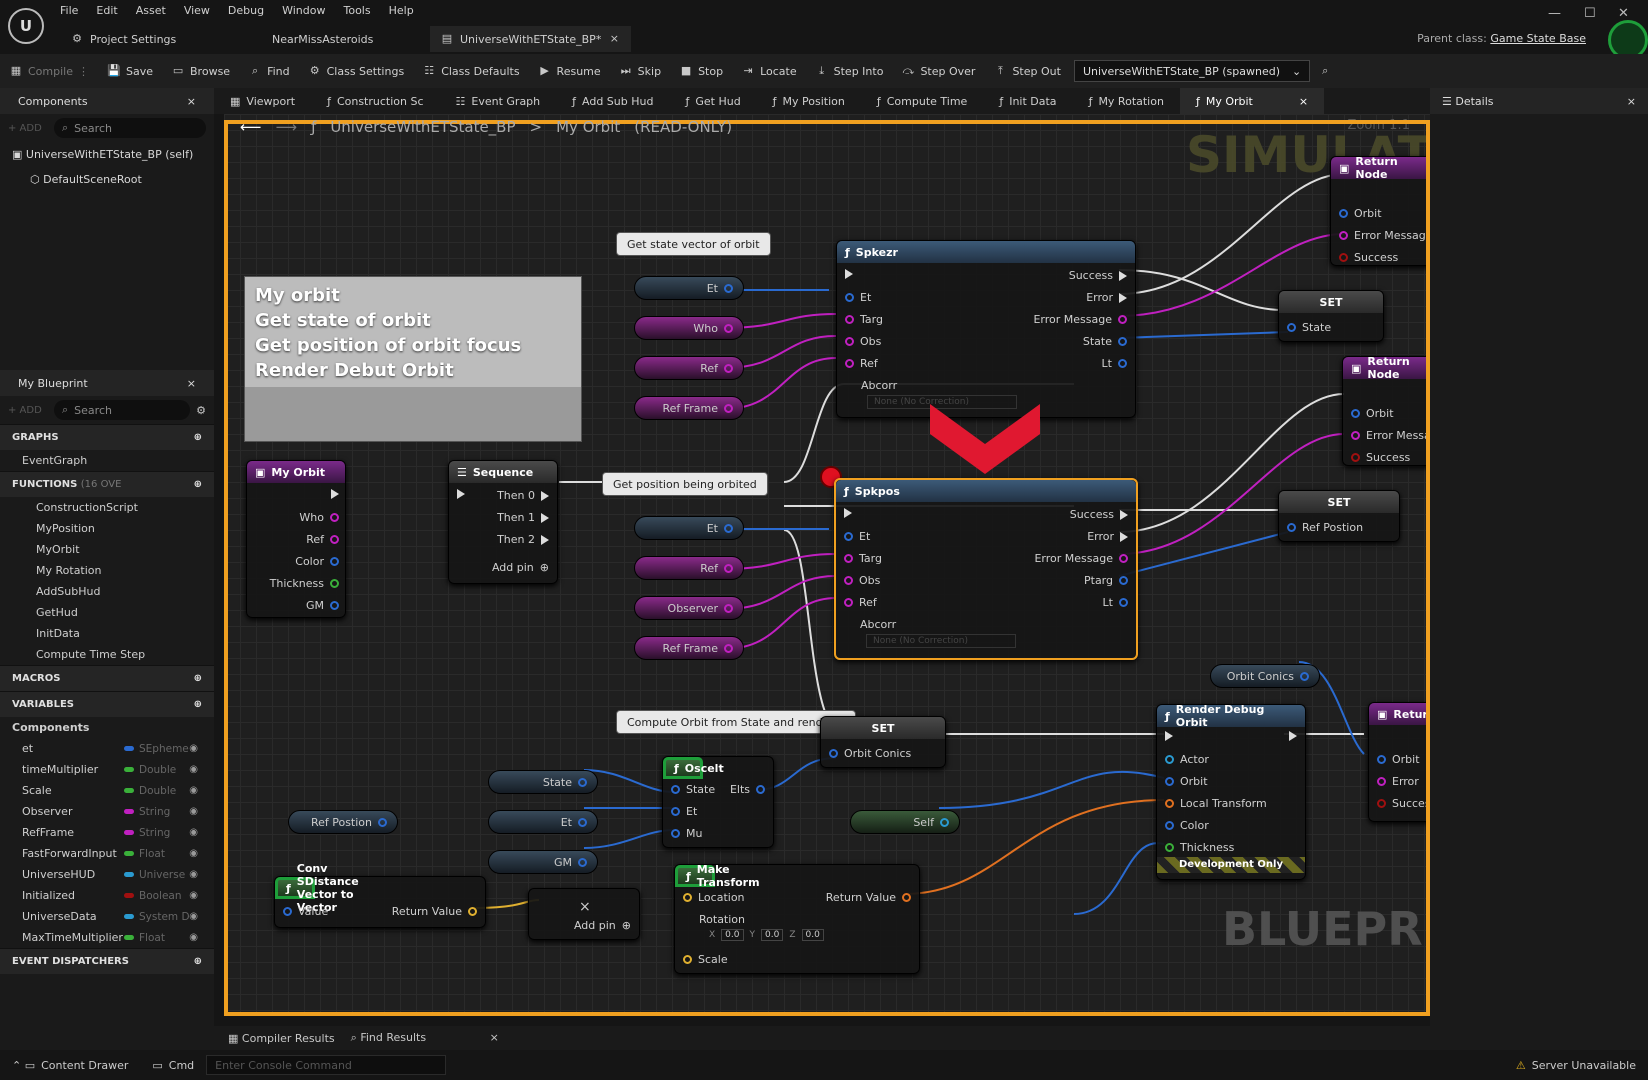  Describe the element at coordinates (1576, 1065) in the screenshot. I see `server-status: ⚠ Server Unavailable` at that location.